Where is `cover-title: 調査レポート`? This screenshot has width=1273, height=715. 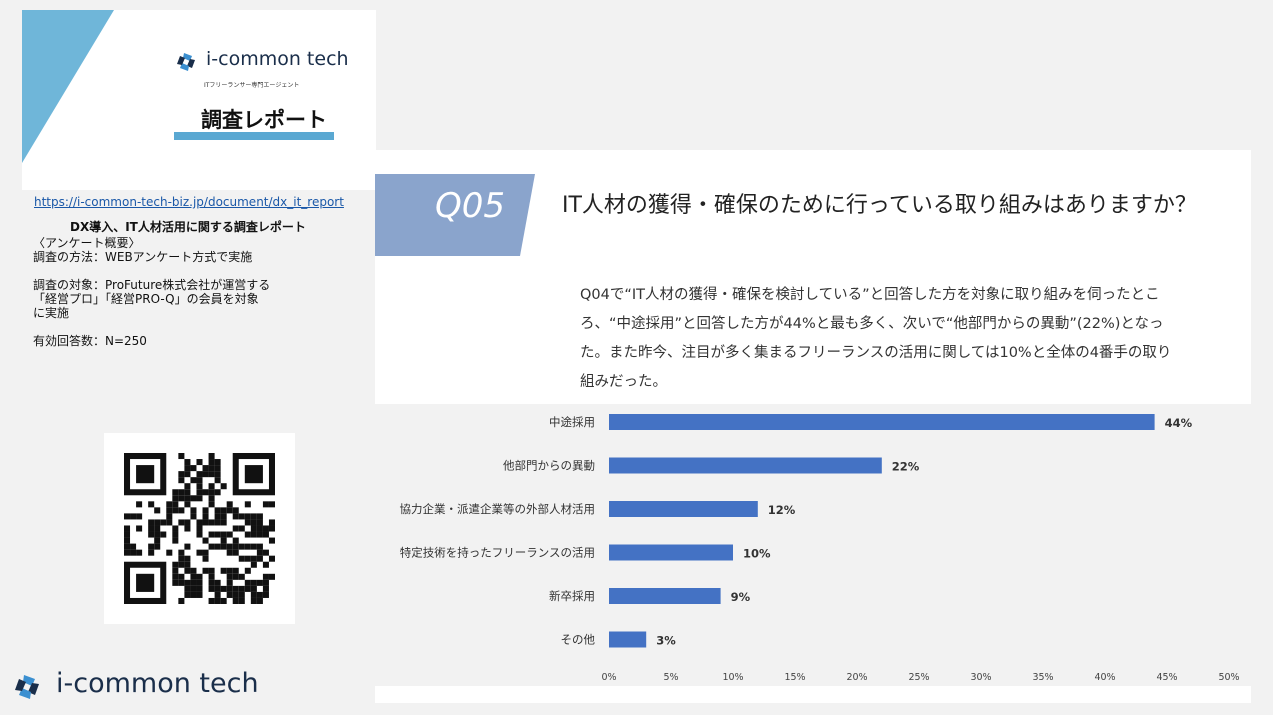 cover-title: 調査レポート is located at coordinates (264, 120).